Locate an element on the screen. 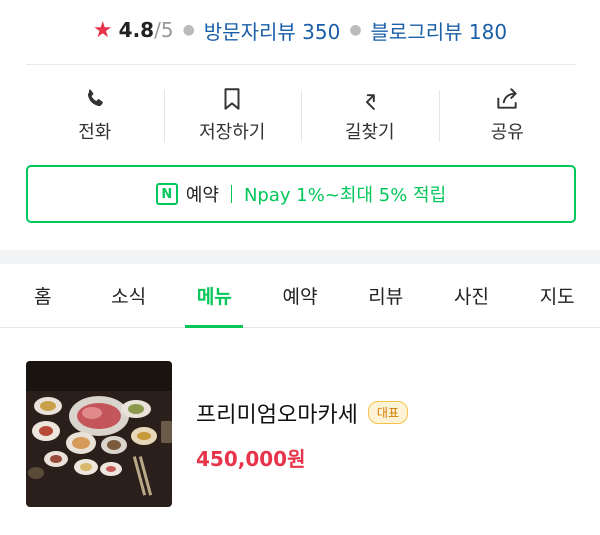  phone-icon is located at coordinates (95, 98).